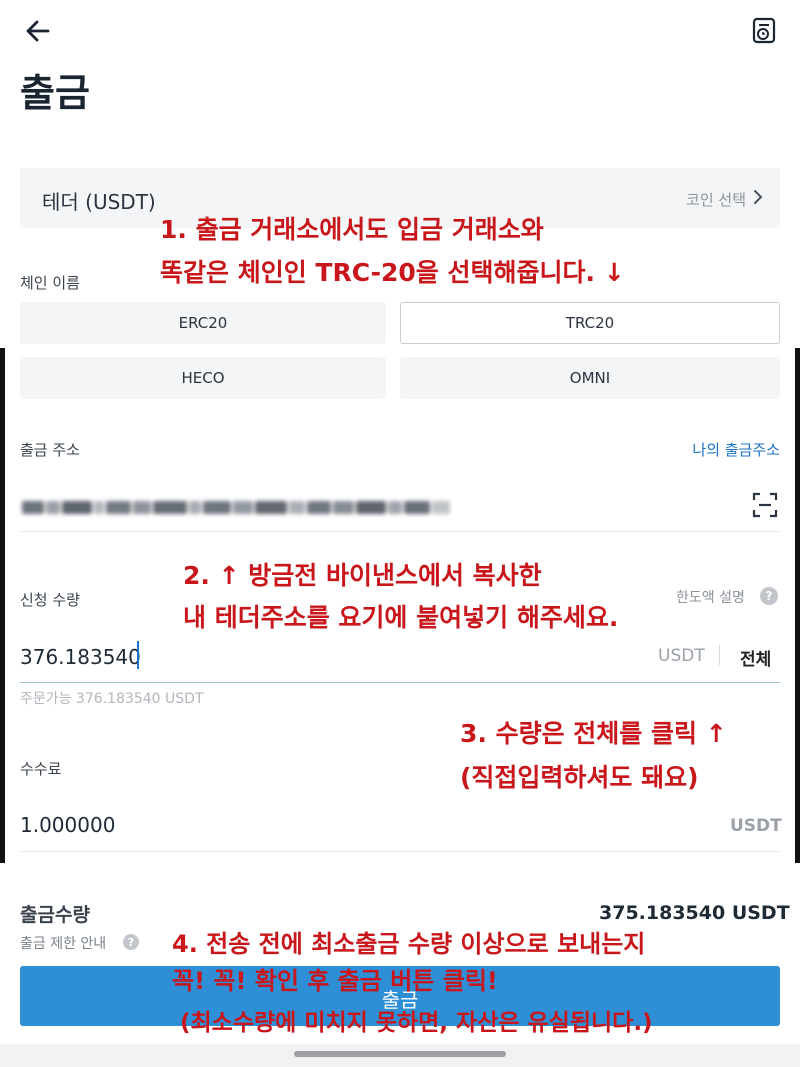  I want to click on arrow-left-icon, so click(38, 31).